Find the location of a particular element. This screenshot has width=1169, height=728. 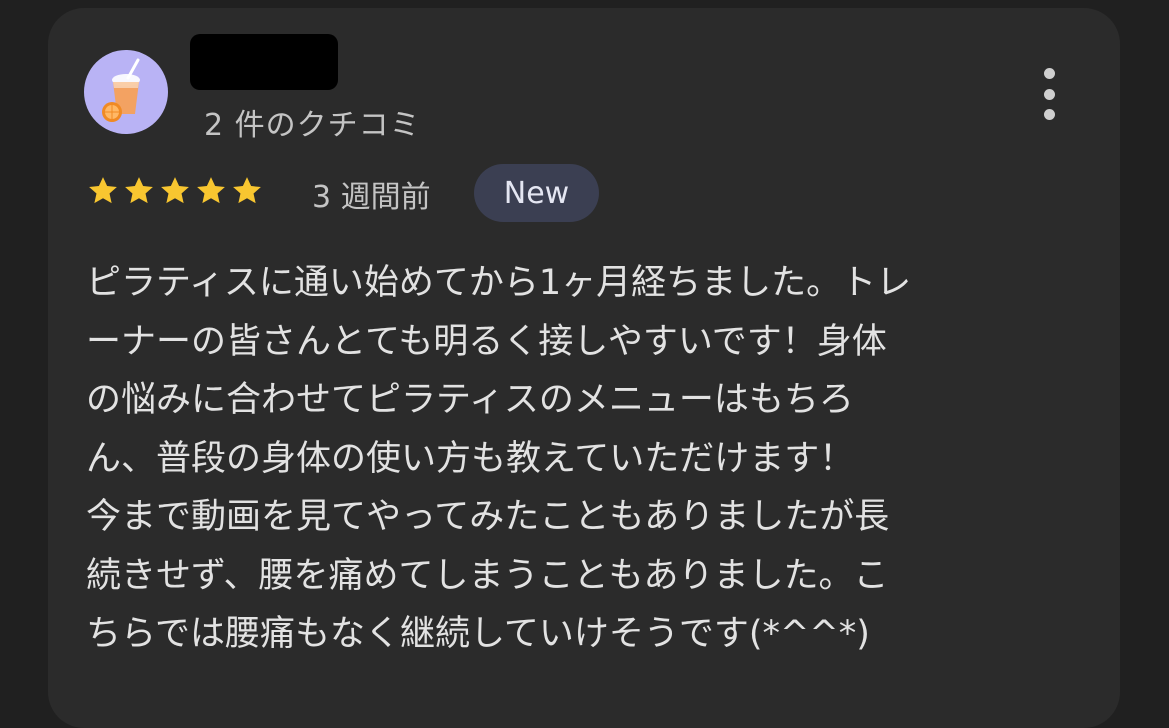

review-text-line: の悩みに合わせてピラティスのメニューはもちろ is located at coordinates (470, 400).